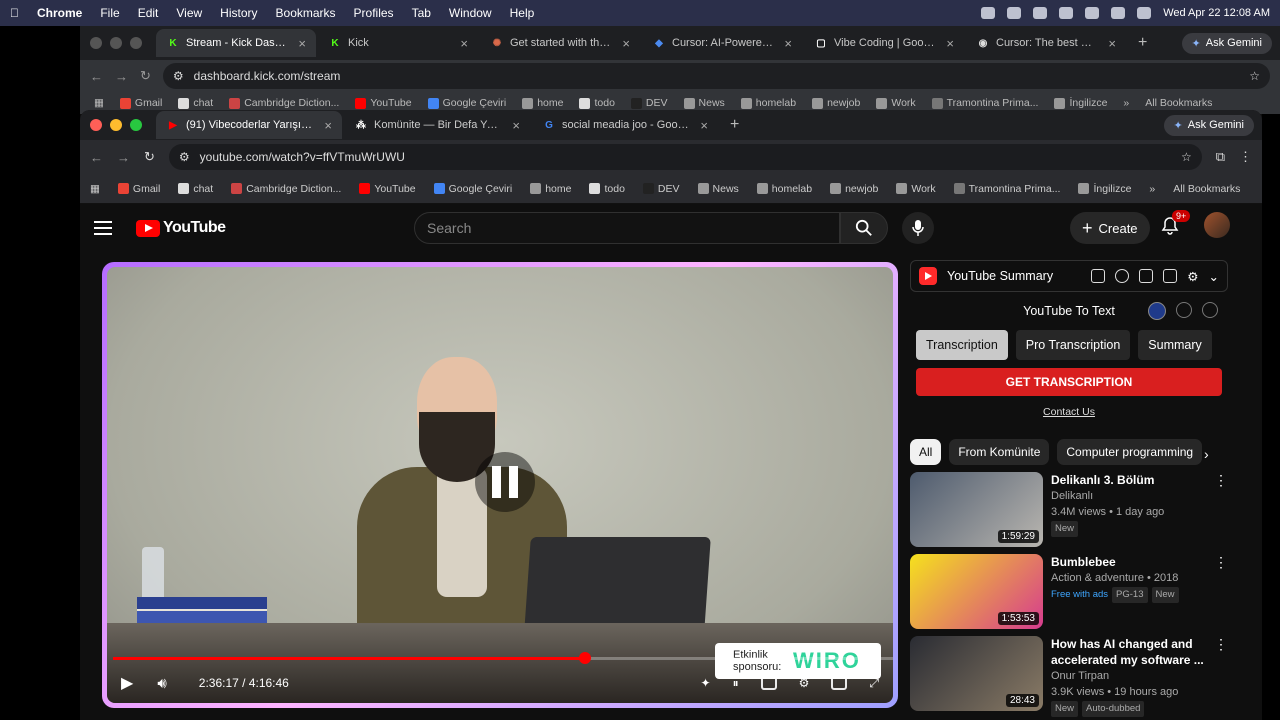 The image size is (1280, 720). What do you see at coordinates (109, 13) in the screenshot?
I see `menu-file: File` at bounding box center [109, 13].